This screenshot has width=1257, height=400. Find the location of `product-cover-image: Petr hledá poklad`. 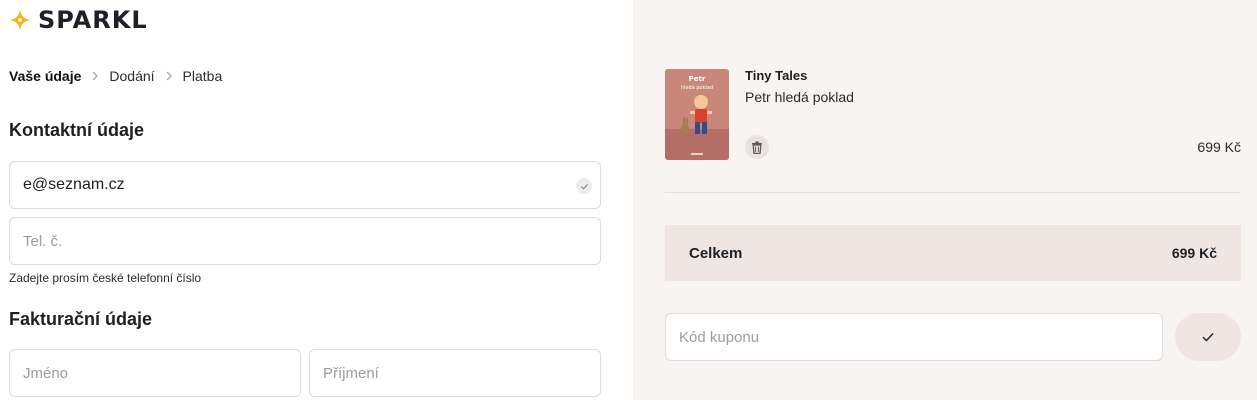

product-cover-image: Petr hledá poklad is located at coordinates (697, 114).